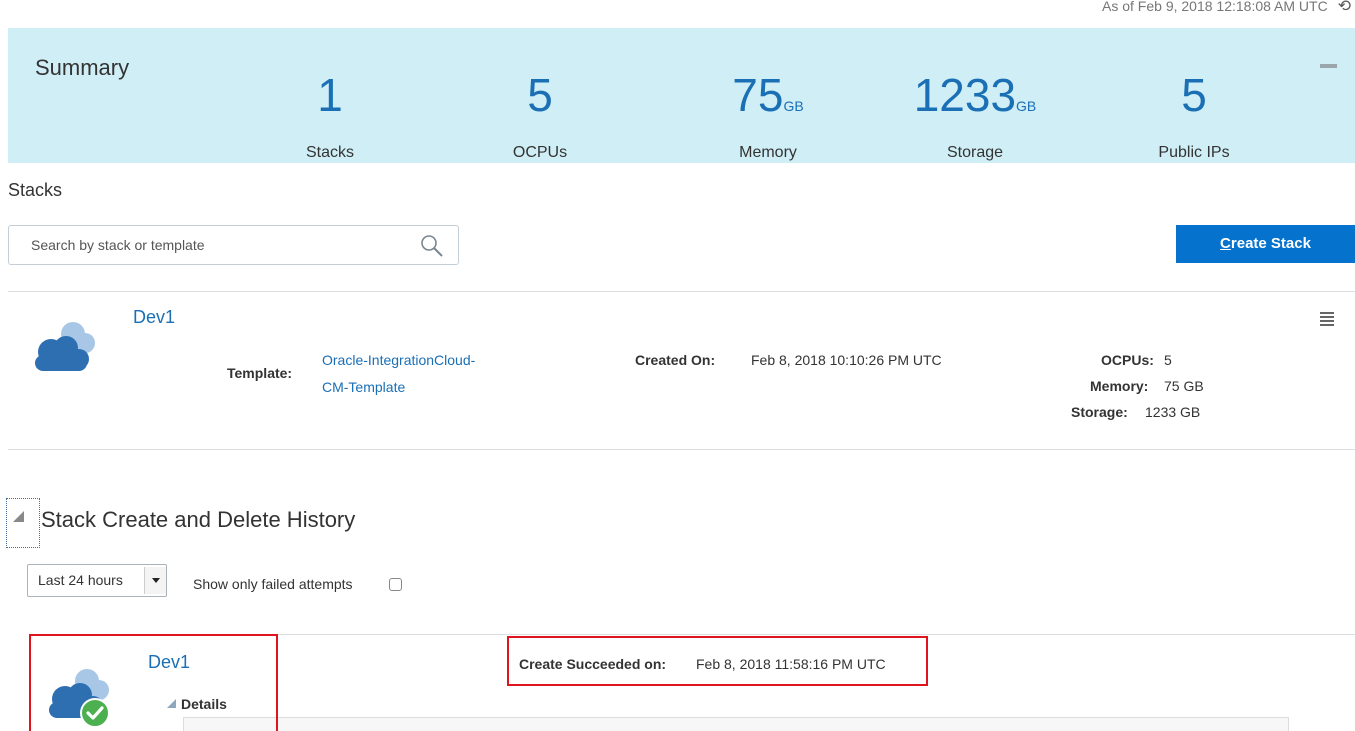 The width and height of the screenshot is (1355, 731). Describe the element at coordinates (260, 373) in the screenshot. I see `template-label: Template:` at that location.